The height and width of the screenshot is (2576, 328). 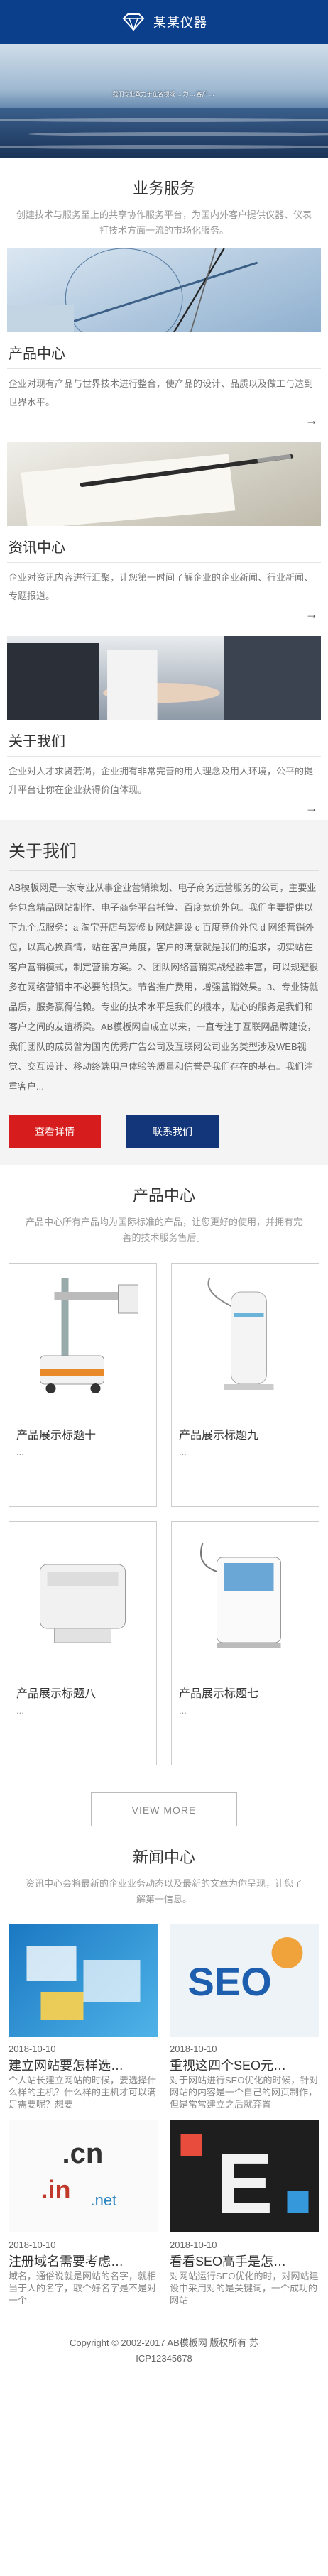 I want to click on about-title: 关于我们, so click(x=164, y=849).